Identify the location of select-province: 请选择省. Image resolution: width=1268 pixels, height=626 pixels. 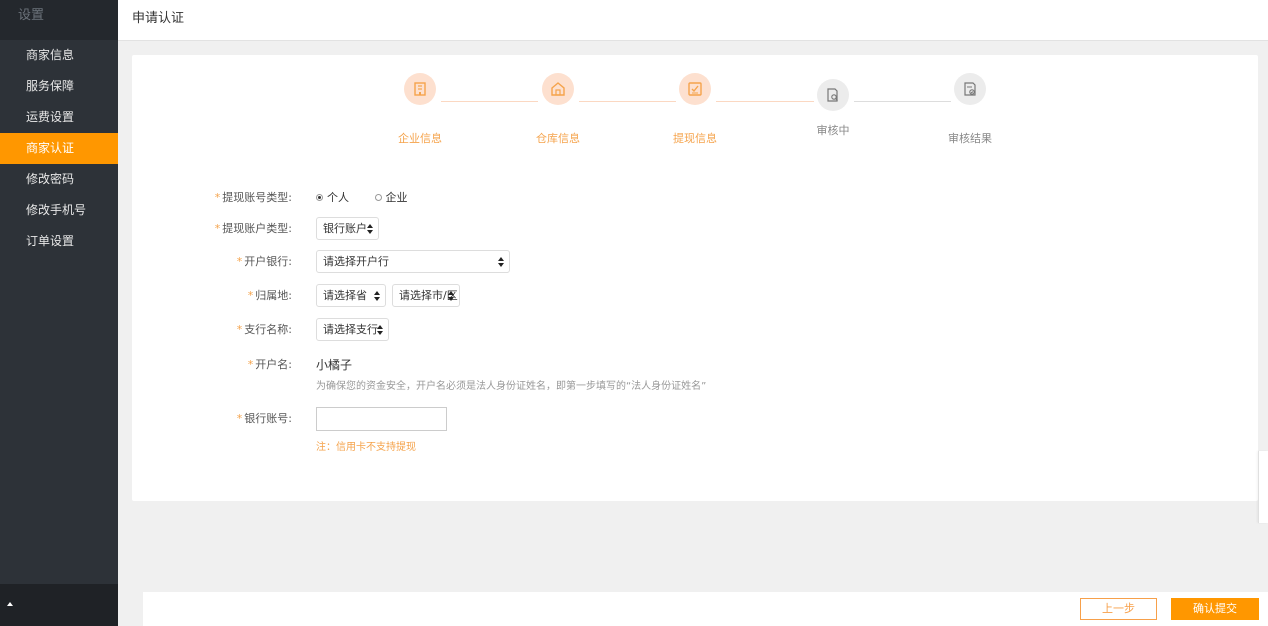
(351, 295).